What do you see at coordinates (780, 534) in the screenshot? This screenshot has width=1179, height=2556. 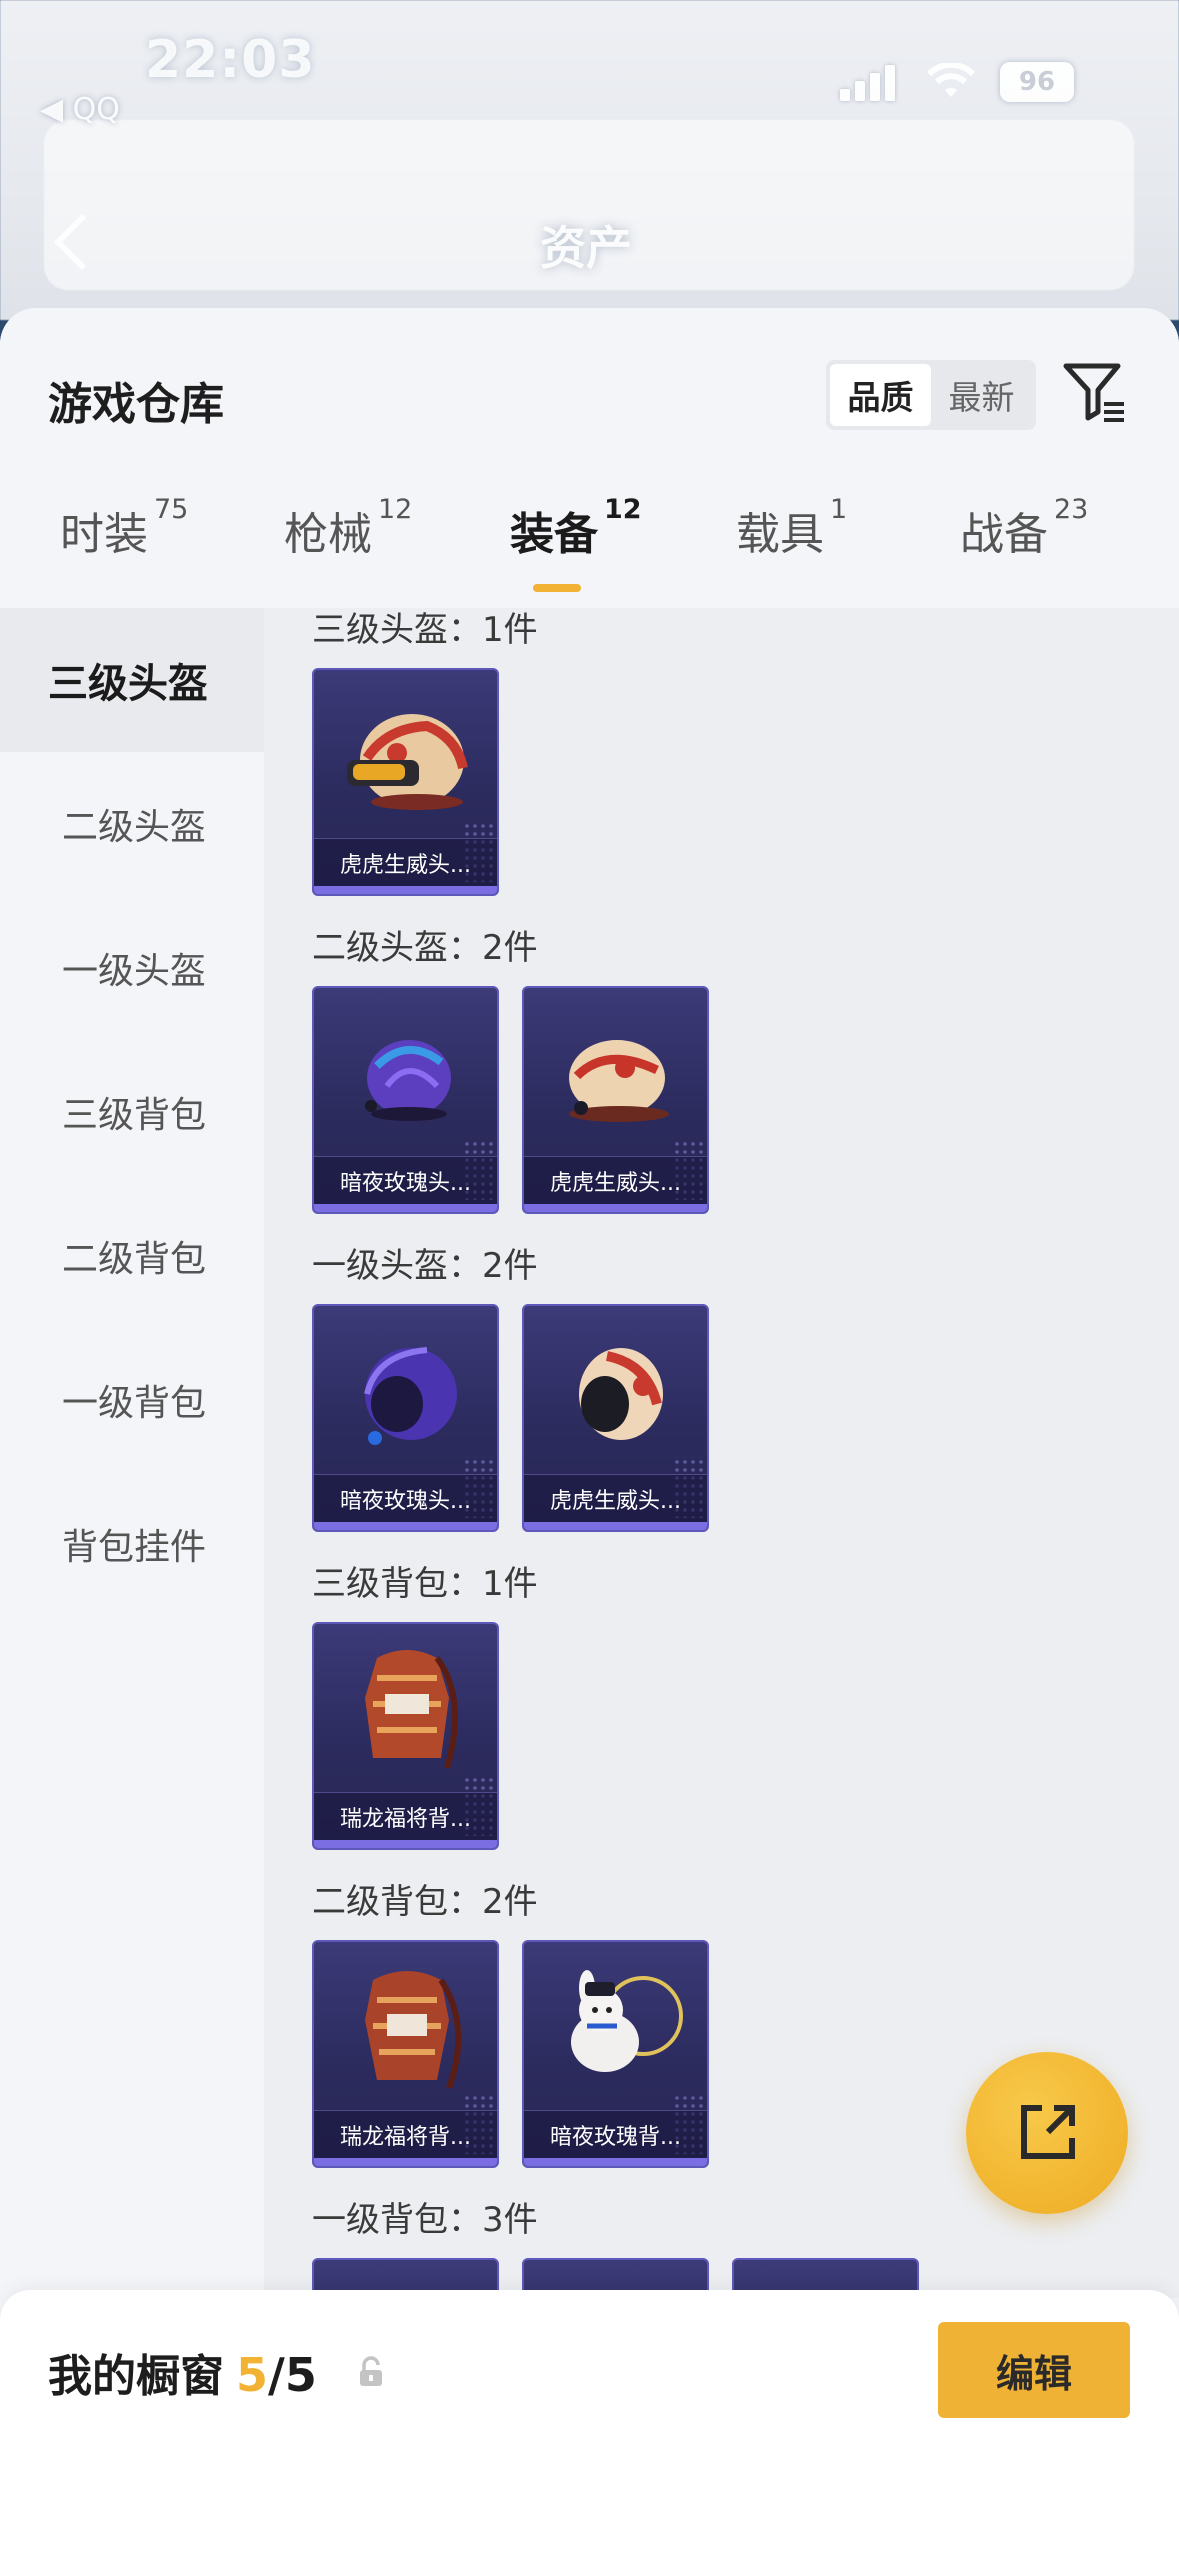 I see `tab-label: 载具` at bounding box center [780, 534].